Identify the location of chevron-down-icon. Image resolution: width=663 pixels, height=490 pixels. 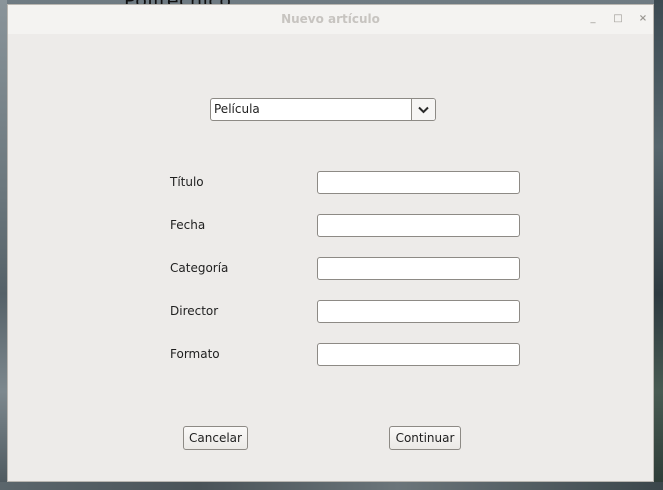
(423, 110).